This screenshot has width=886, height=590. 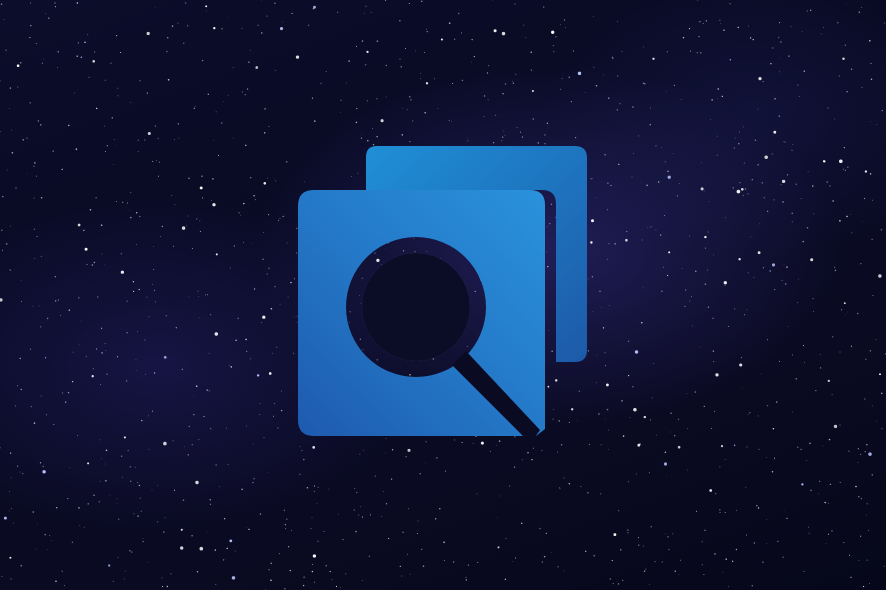 I want to click on magnifier-lens-icon, so click(x=416, y=307).